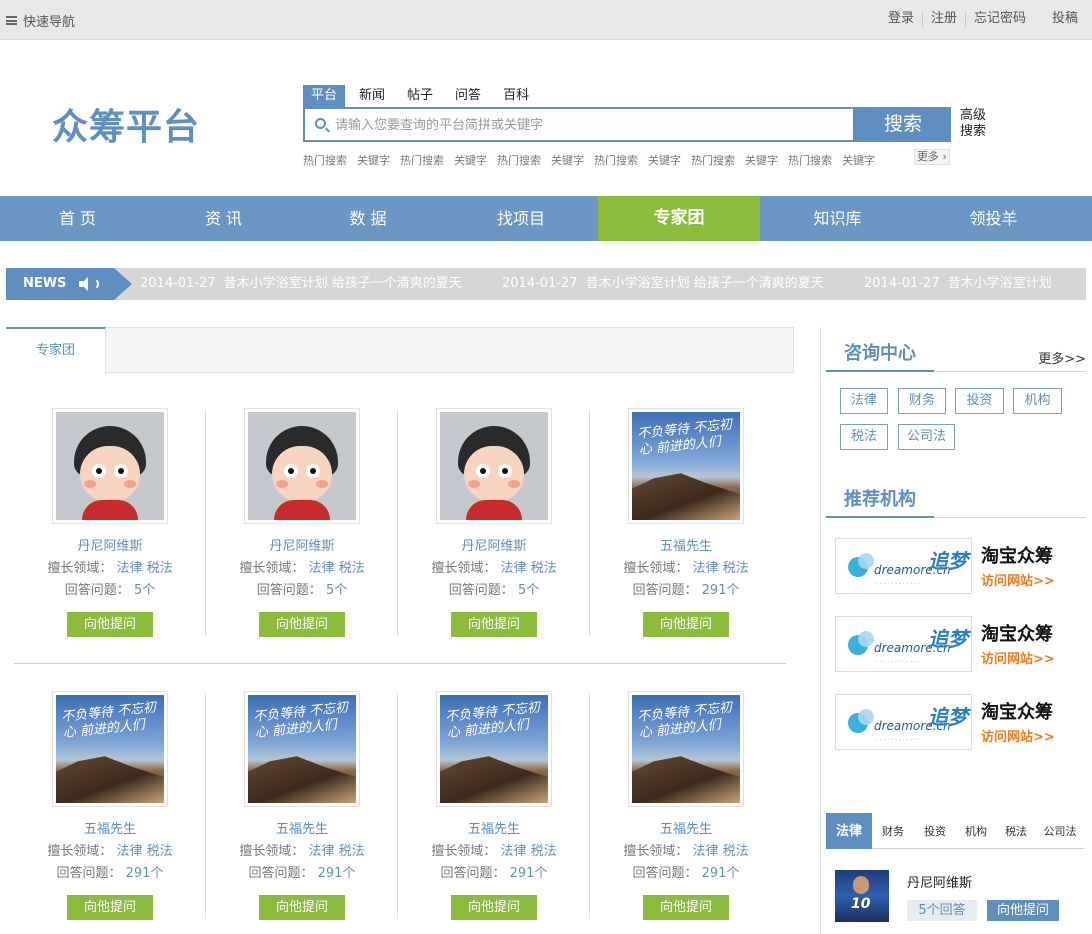 Image resolution: width=1092 pixels, height=934 pixels. I want to click on consult-more-link: 更多>>, so click(1062, 357).